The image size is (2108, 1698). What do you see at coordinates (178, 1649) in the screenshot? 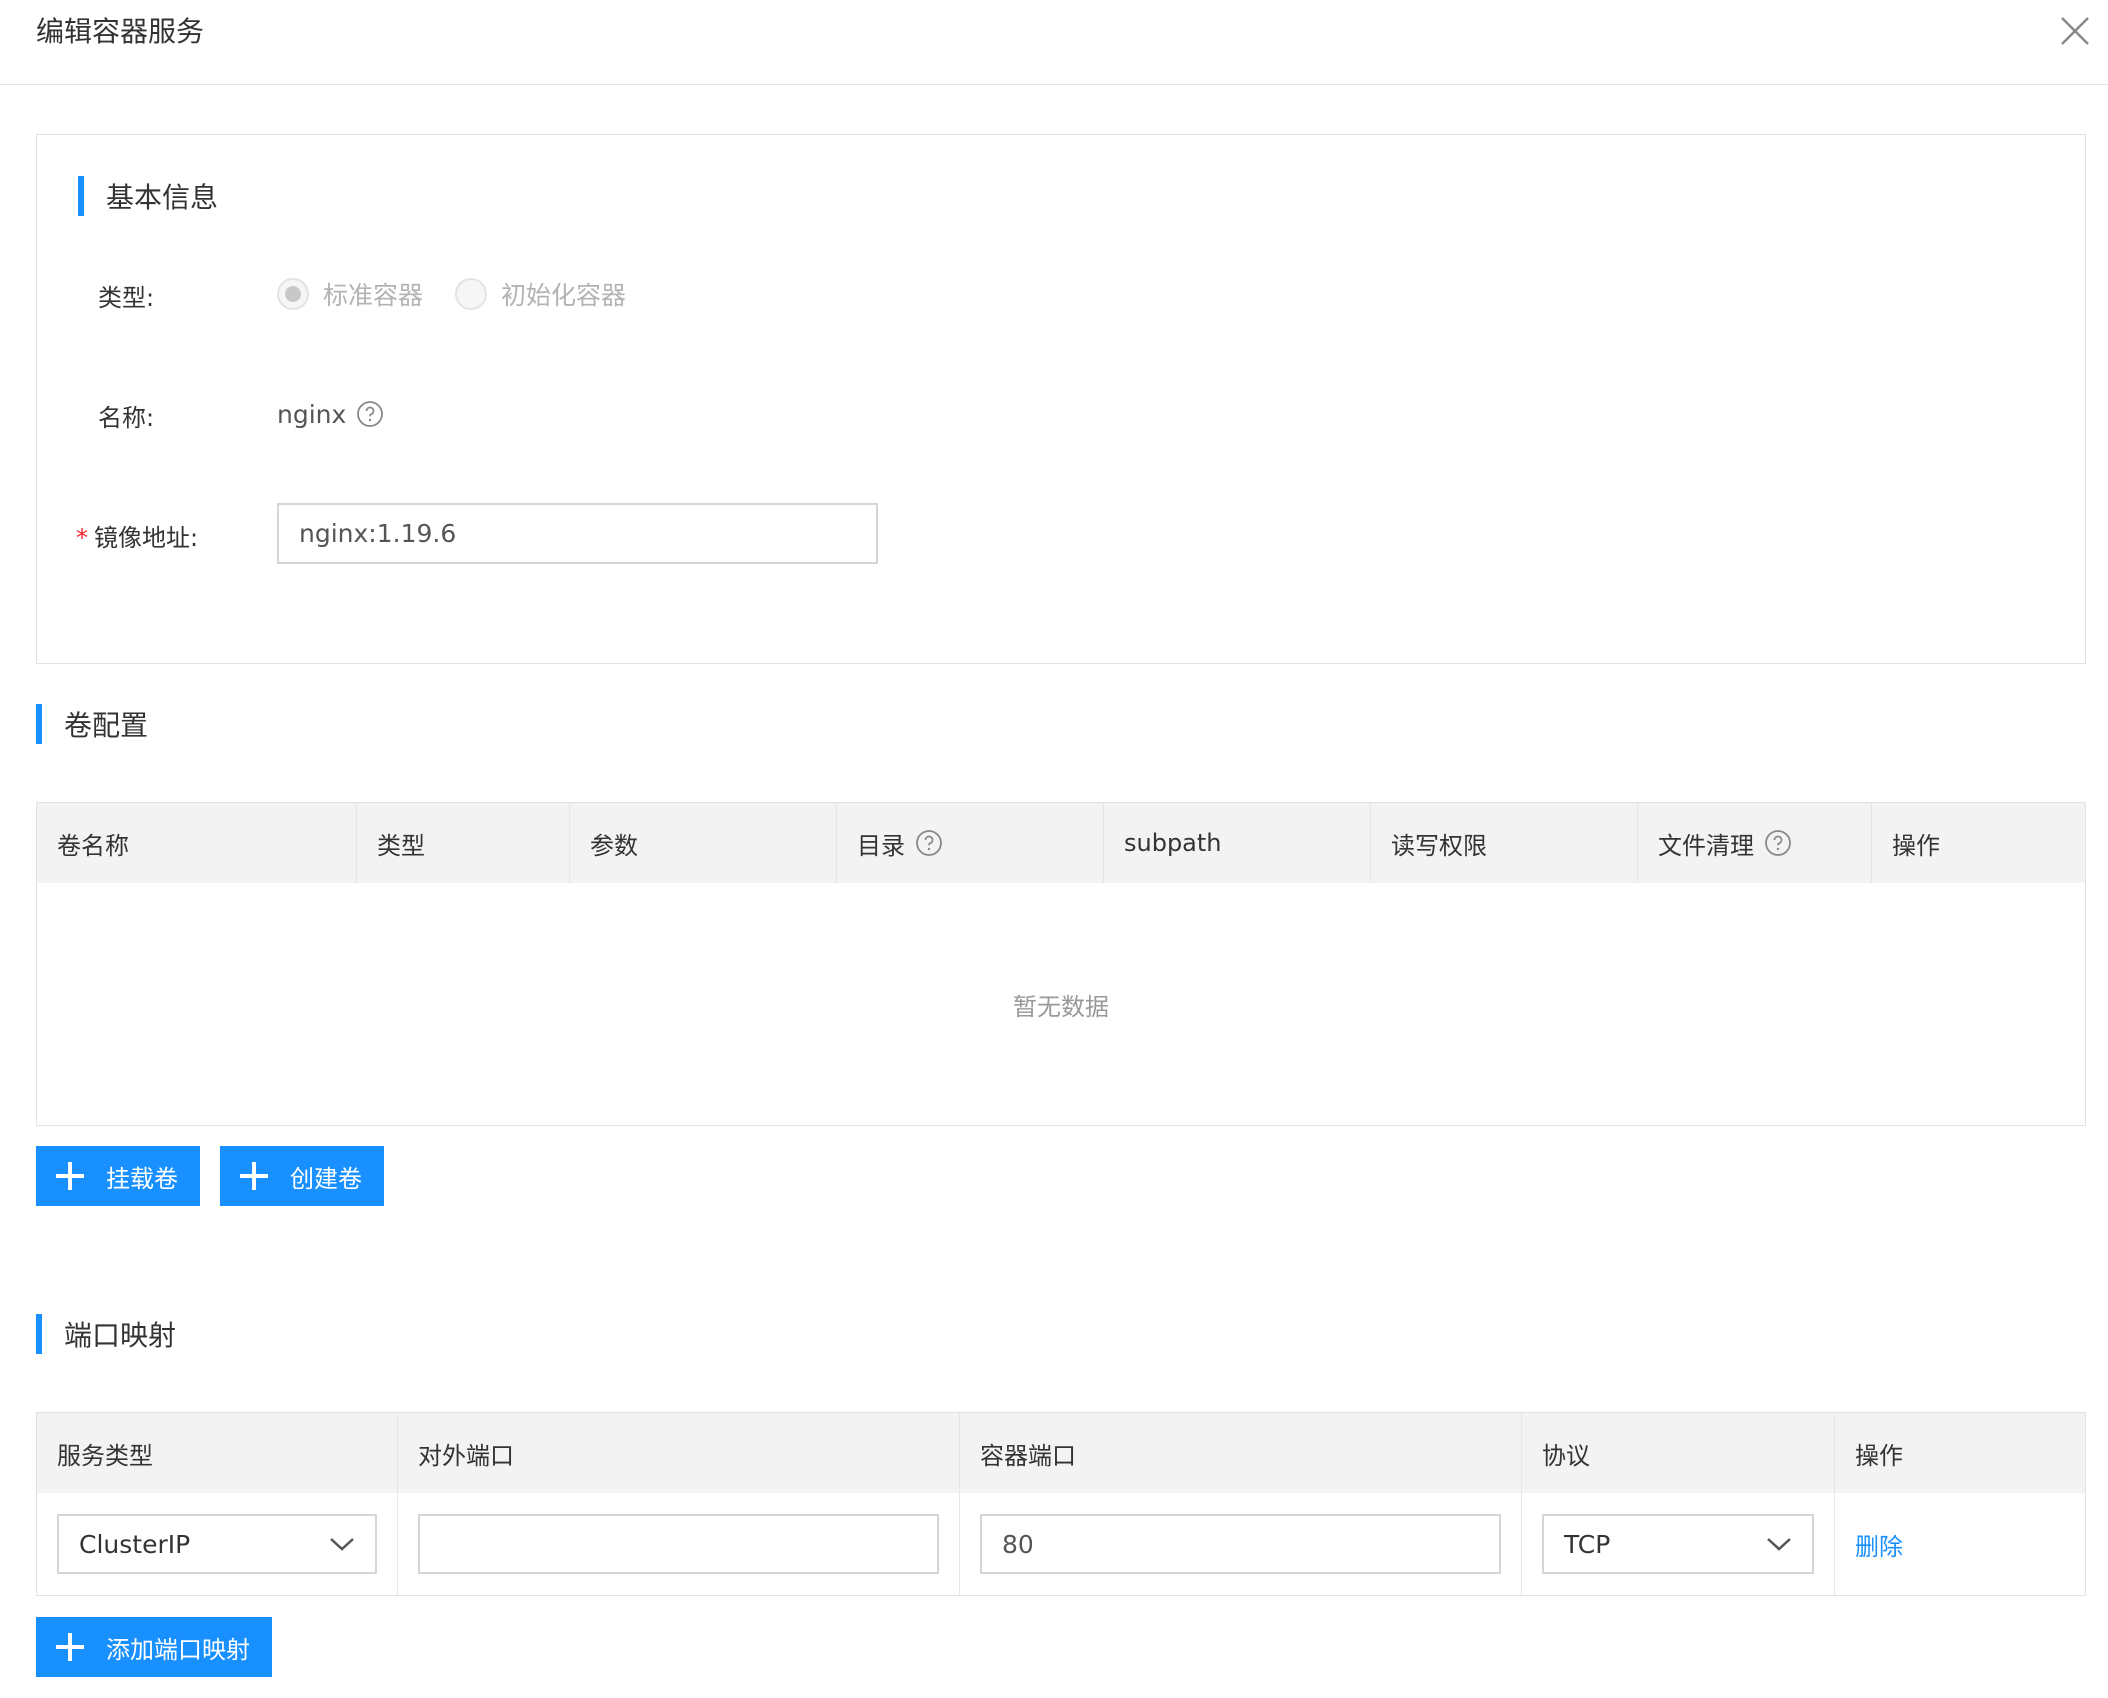
I see `add-port-mapping-label: 添加端口映射` at bounding box center [178, 1649].